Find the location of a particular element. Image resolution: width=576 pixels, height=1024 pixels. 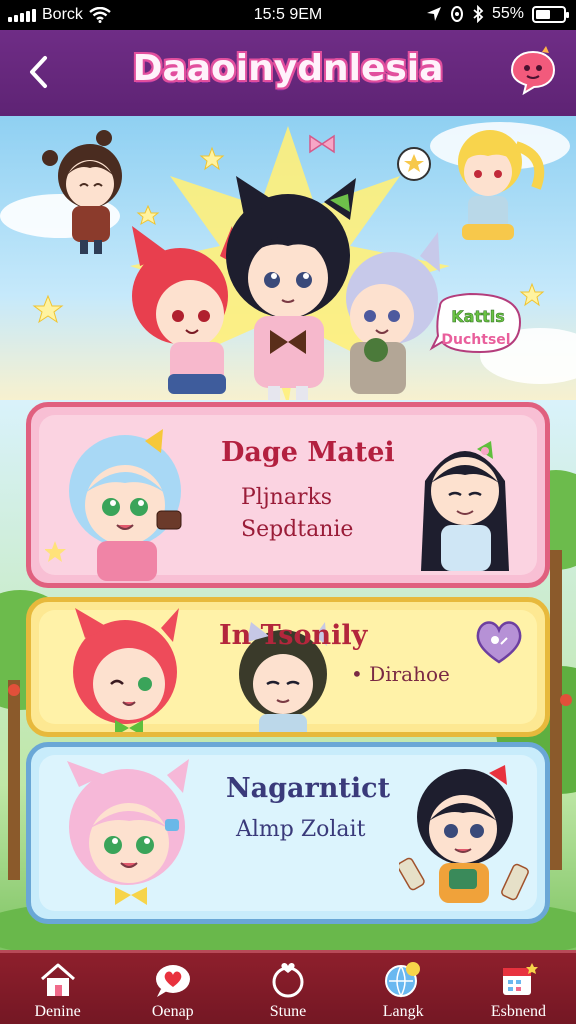

card-1-right-character is located at coordinates (465, 506).